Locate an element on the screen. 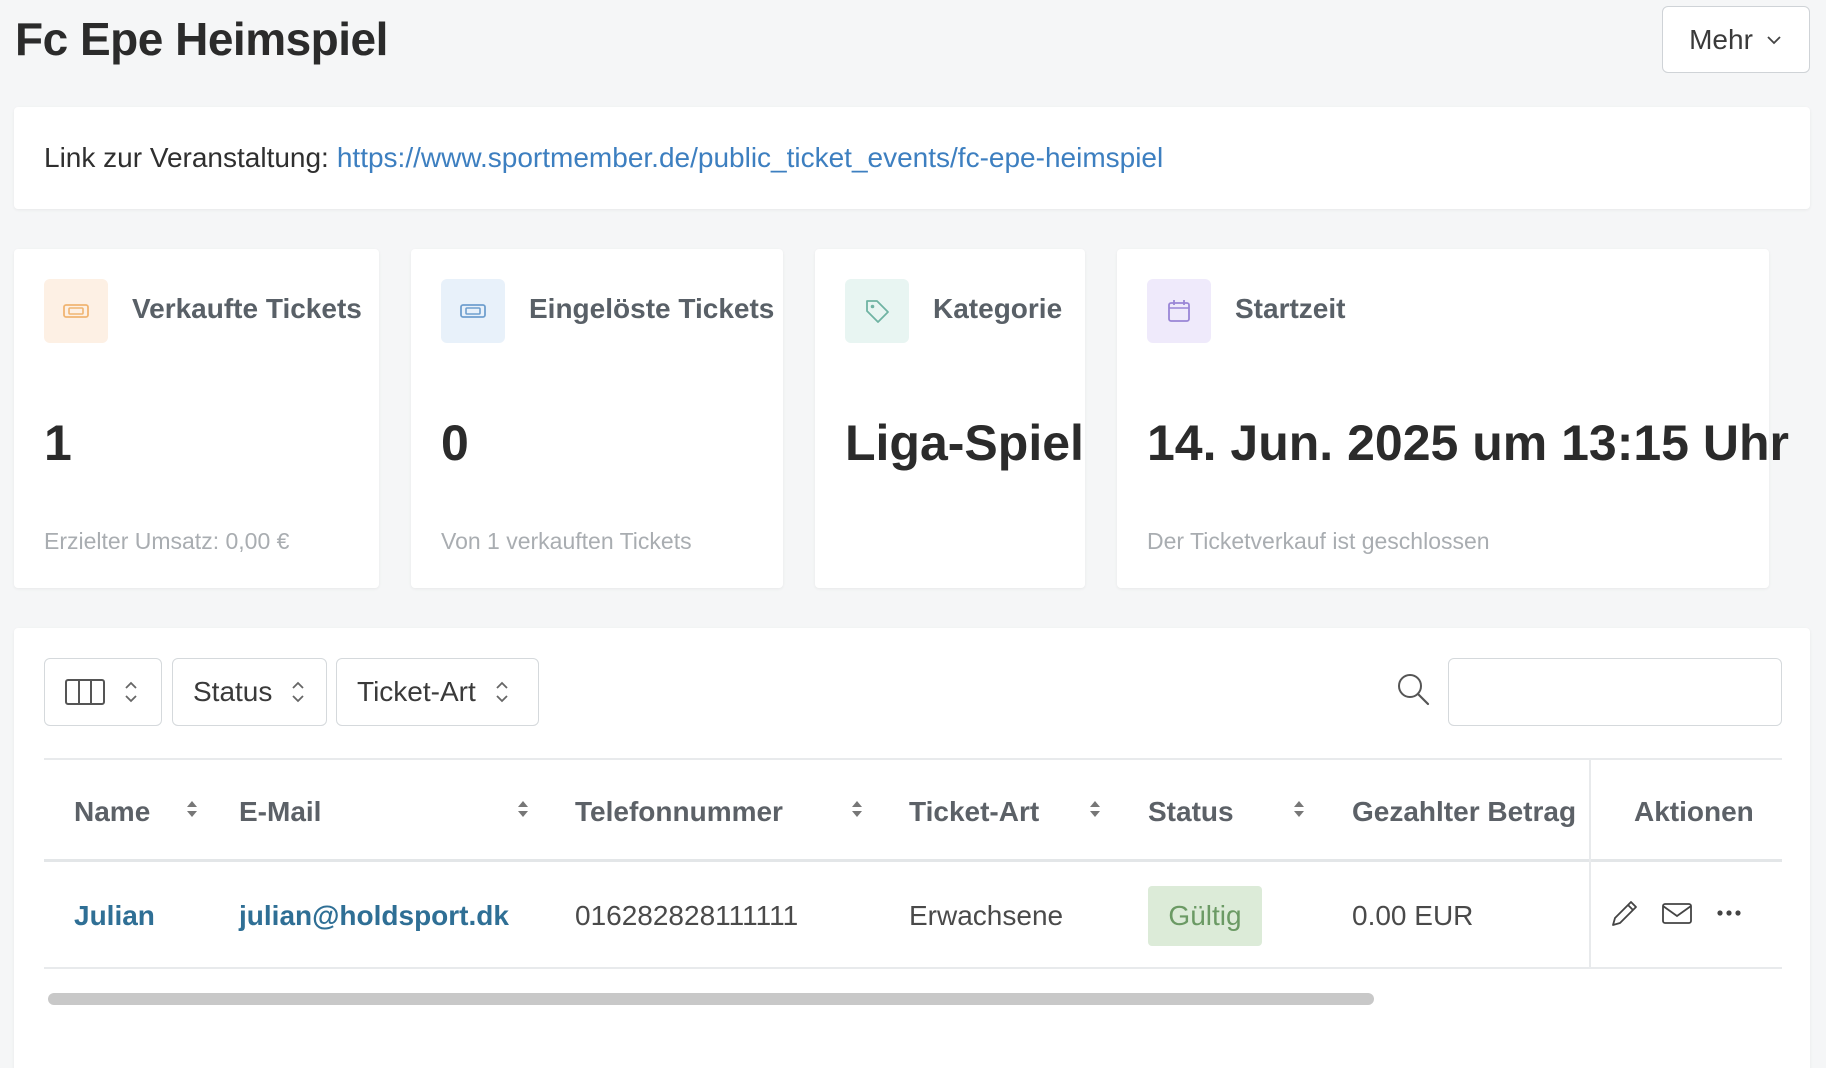 The image size is (1826, 1068). column-header-ticket-type: Ticket-Art is located at coordinates (974, 812).